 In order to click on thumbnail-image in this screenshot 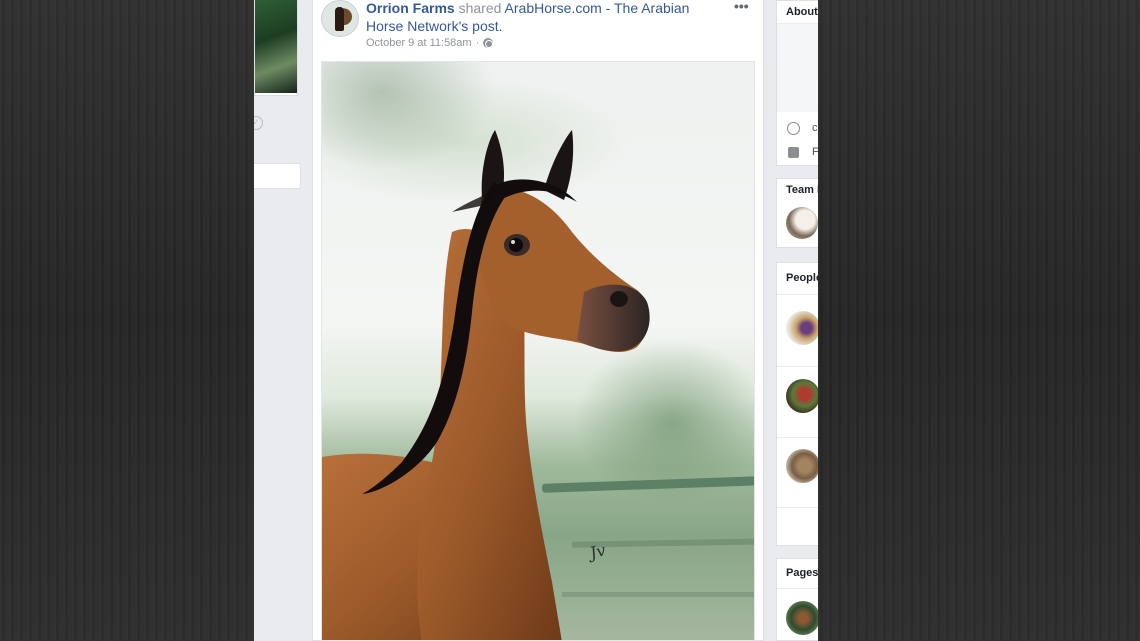, I will do `click(276, 46)`.